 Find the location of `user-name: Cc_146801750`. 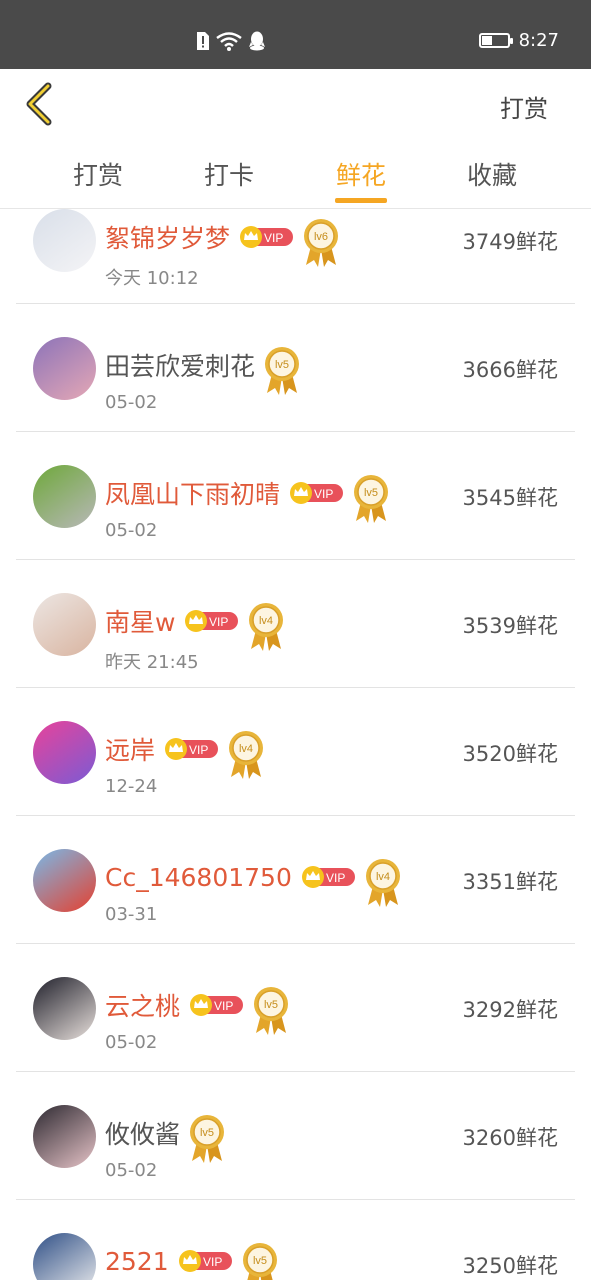

user-name: Cc_146801750 is located at coordinates (198, 877).